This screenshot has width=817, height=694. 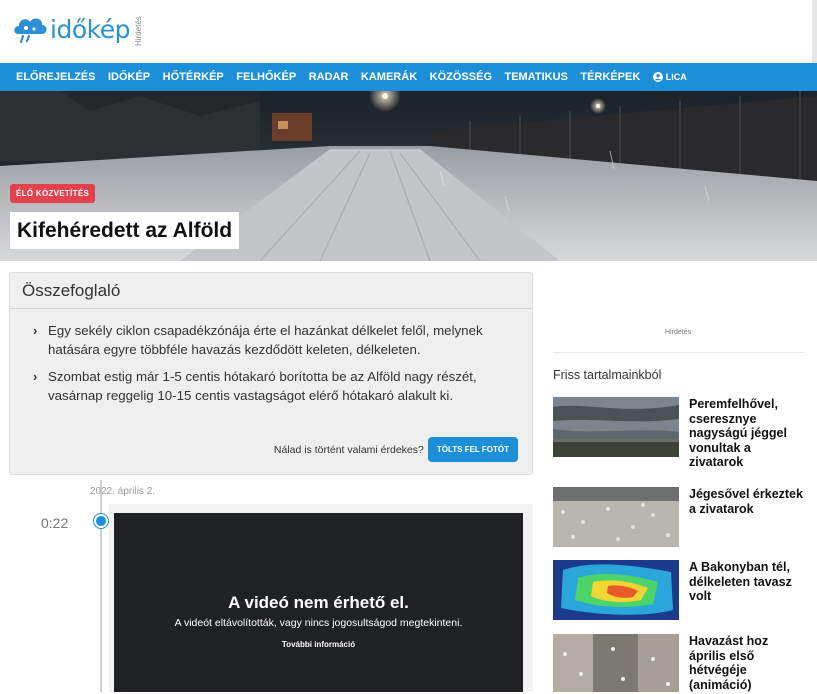 I want to click on timeline-line, so click(x=101, y=586).